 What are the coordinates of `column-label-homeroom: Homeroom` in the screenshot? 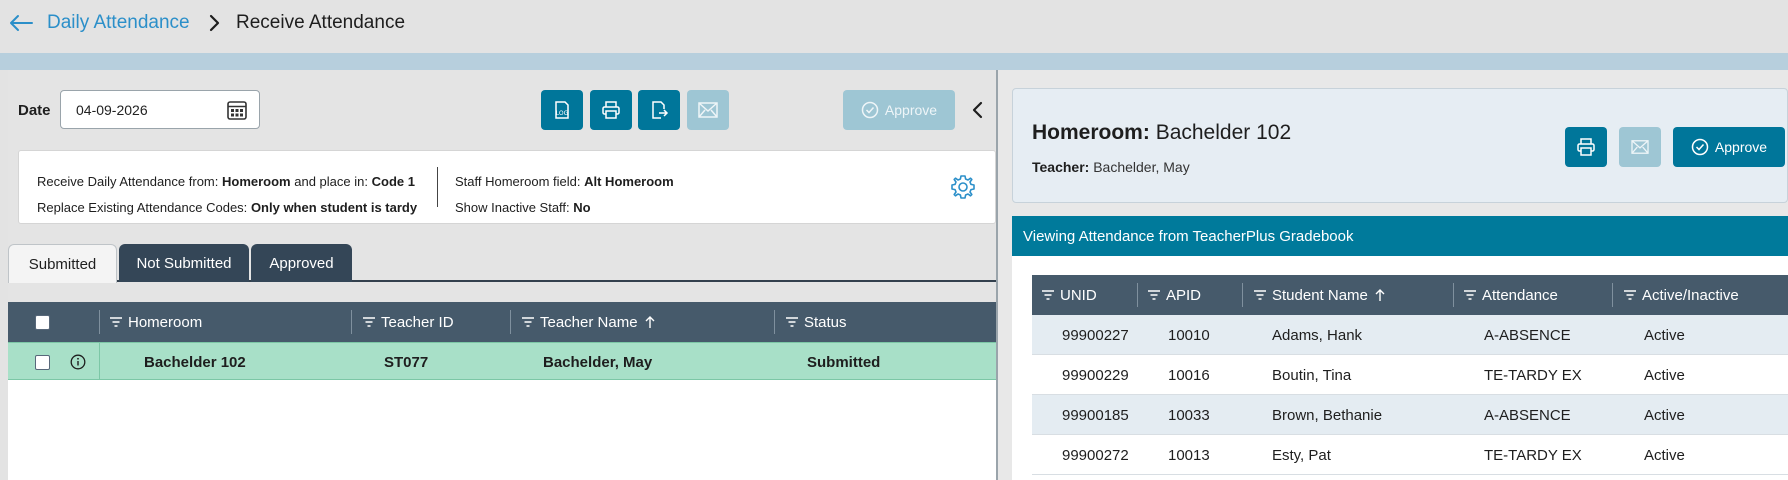 It's located at (165, 322).